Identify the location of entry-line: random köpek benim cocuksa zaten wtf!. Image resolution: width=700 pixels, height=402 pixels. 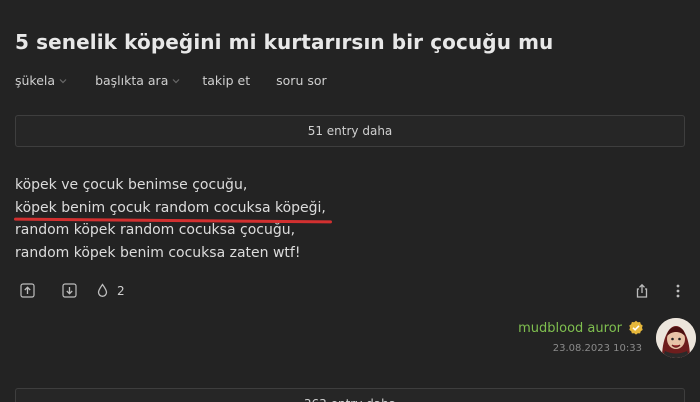
(158, 252).